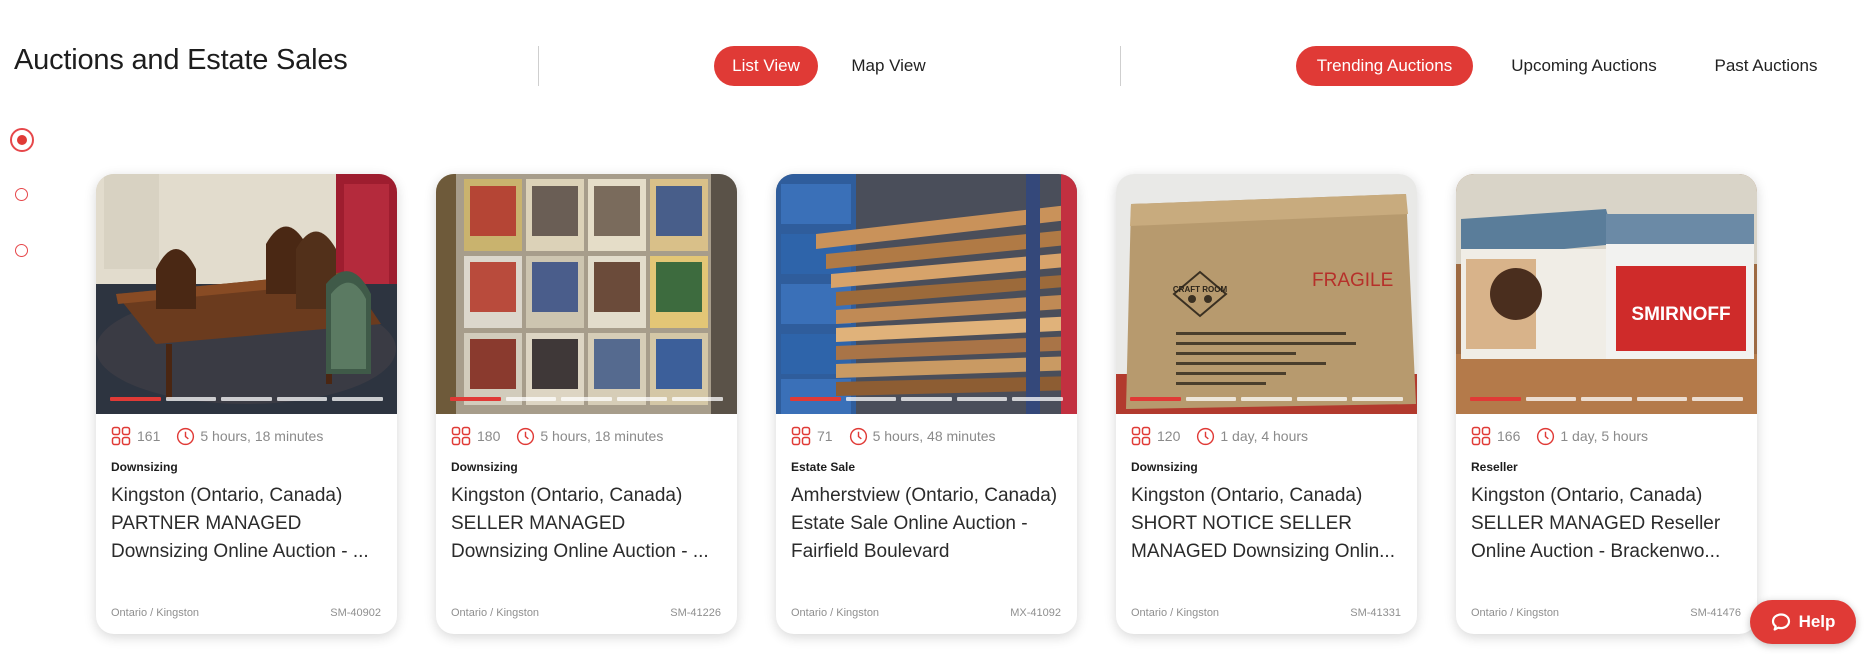 Image resolution: width=1864 pixels, height=654 pixels. I want to click on auction-code: SM-41226, so click(695, 613).